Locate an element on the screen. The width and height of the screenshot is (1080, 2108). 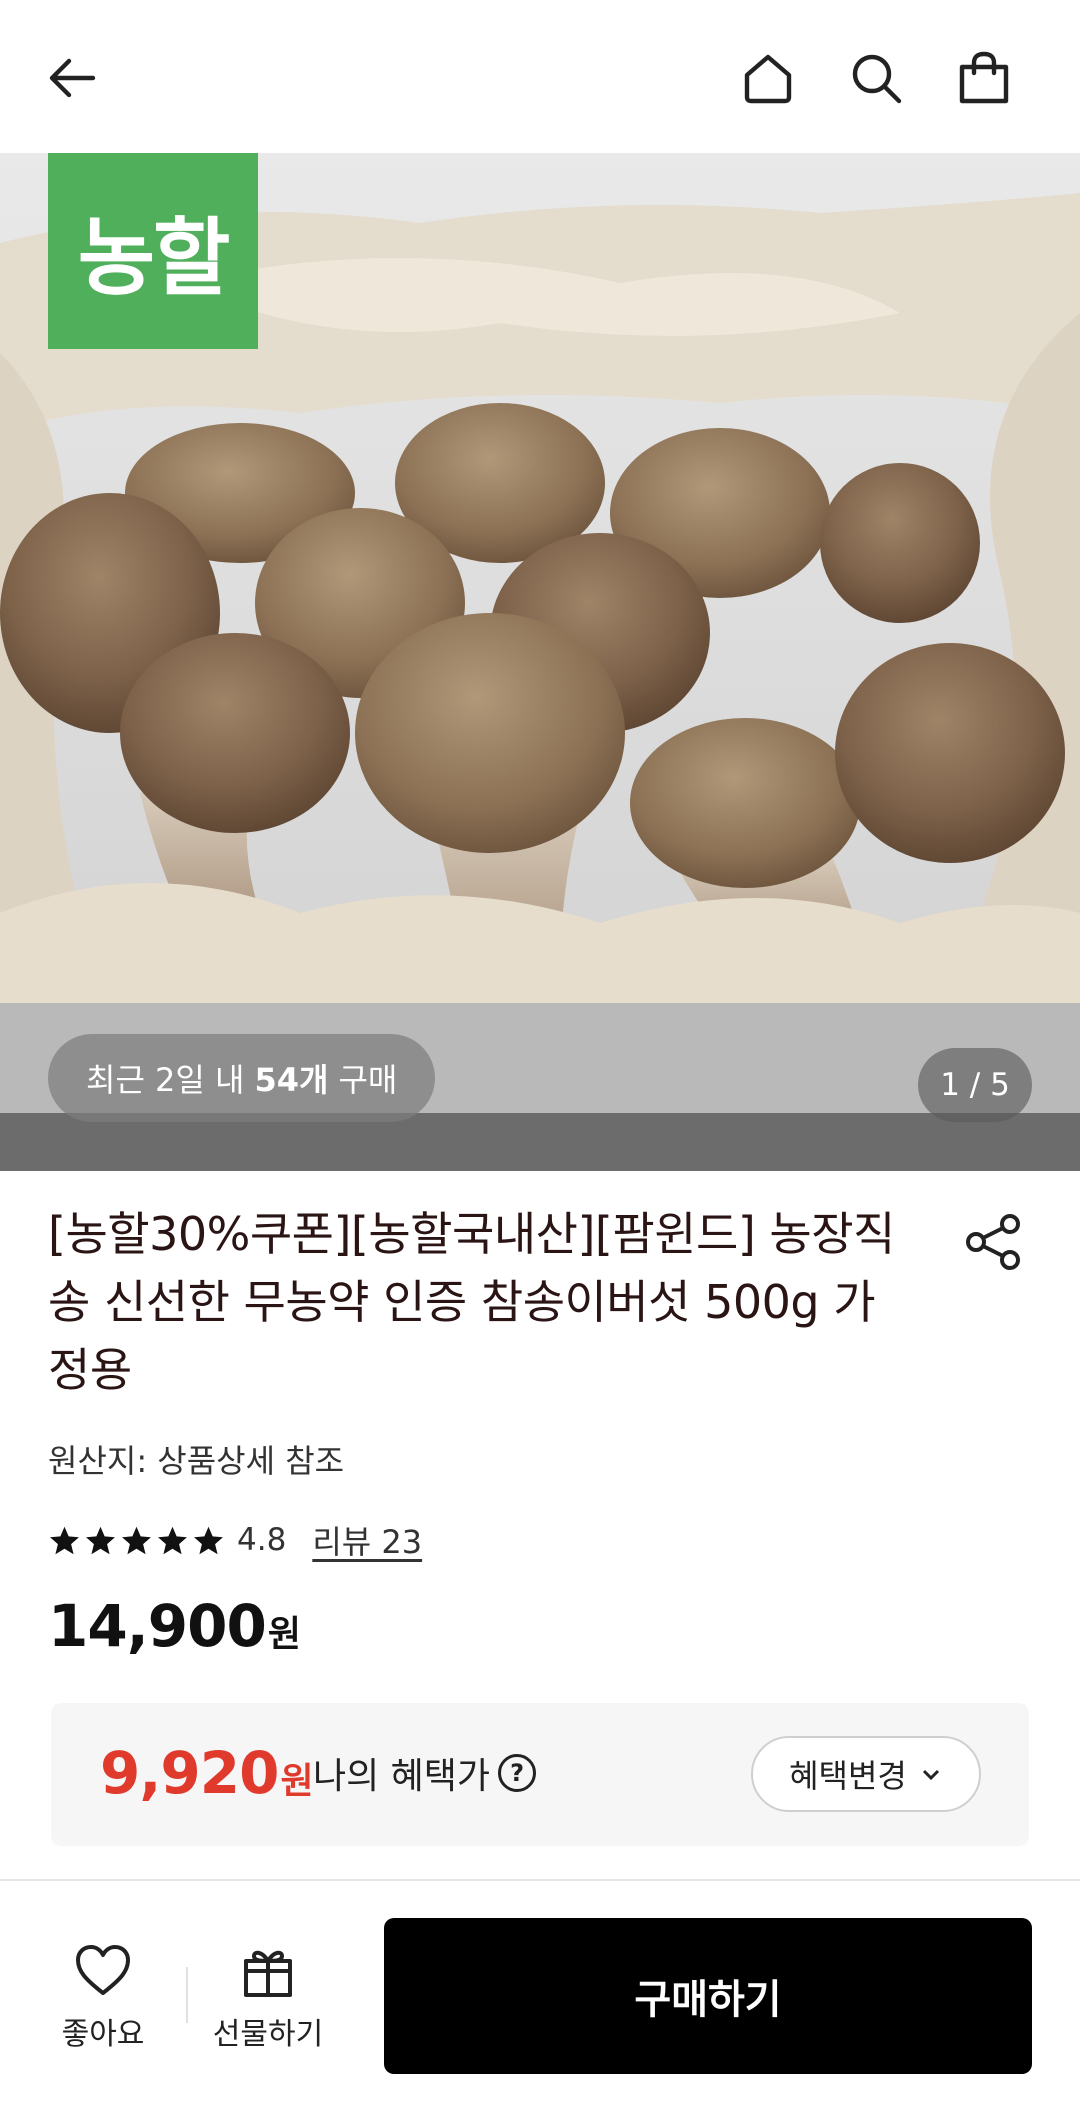
heart-icon is located at coordinates (103, 1970).